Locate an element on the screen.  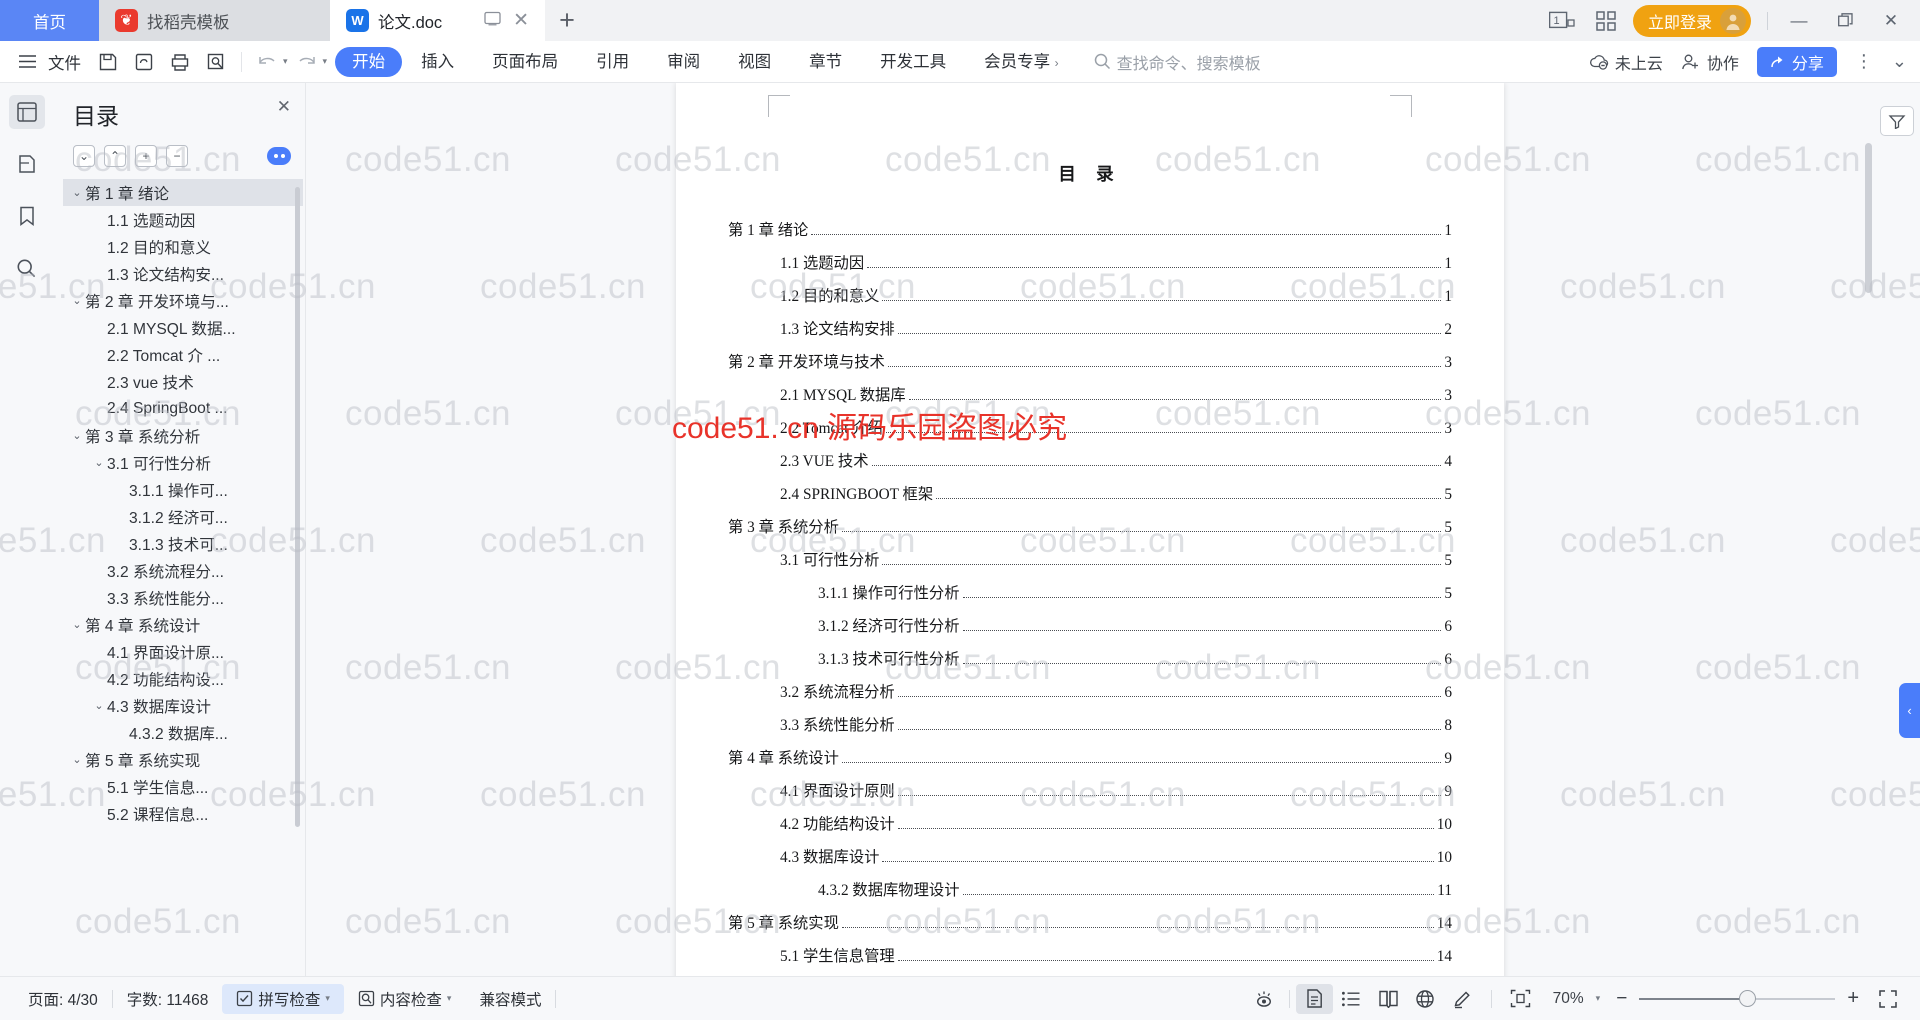
document-toc-row: 2.3 VUE 技术 4 is located at coordinates (1090, 465).